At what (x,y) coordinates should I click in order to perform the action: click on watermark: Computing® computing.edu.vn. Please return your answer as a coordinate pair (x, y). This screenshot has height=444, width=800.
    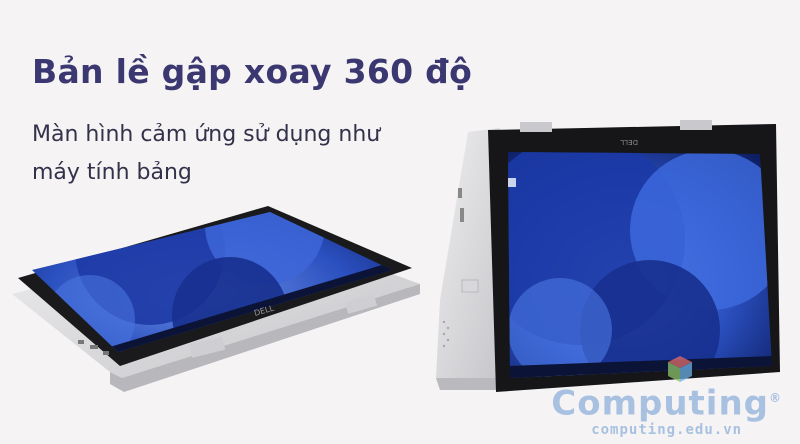
    Looking at the image, I should click on (666, 408).